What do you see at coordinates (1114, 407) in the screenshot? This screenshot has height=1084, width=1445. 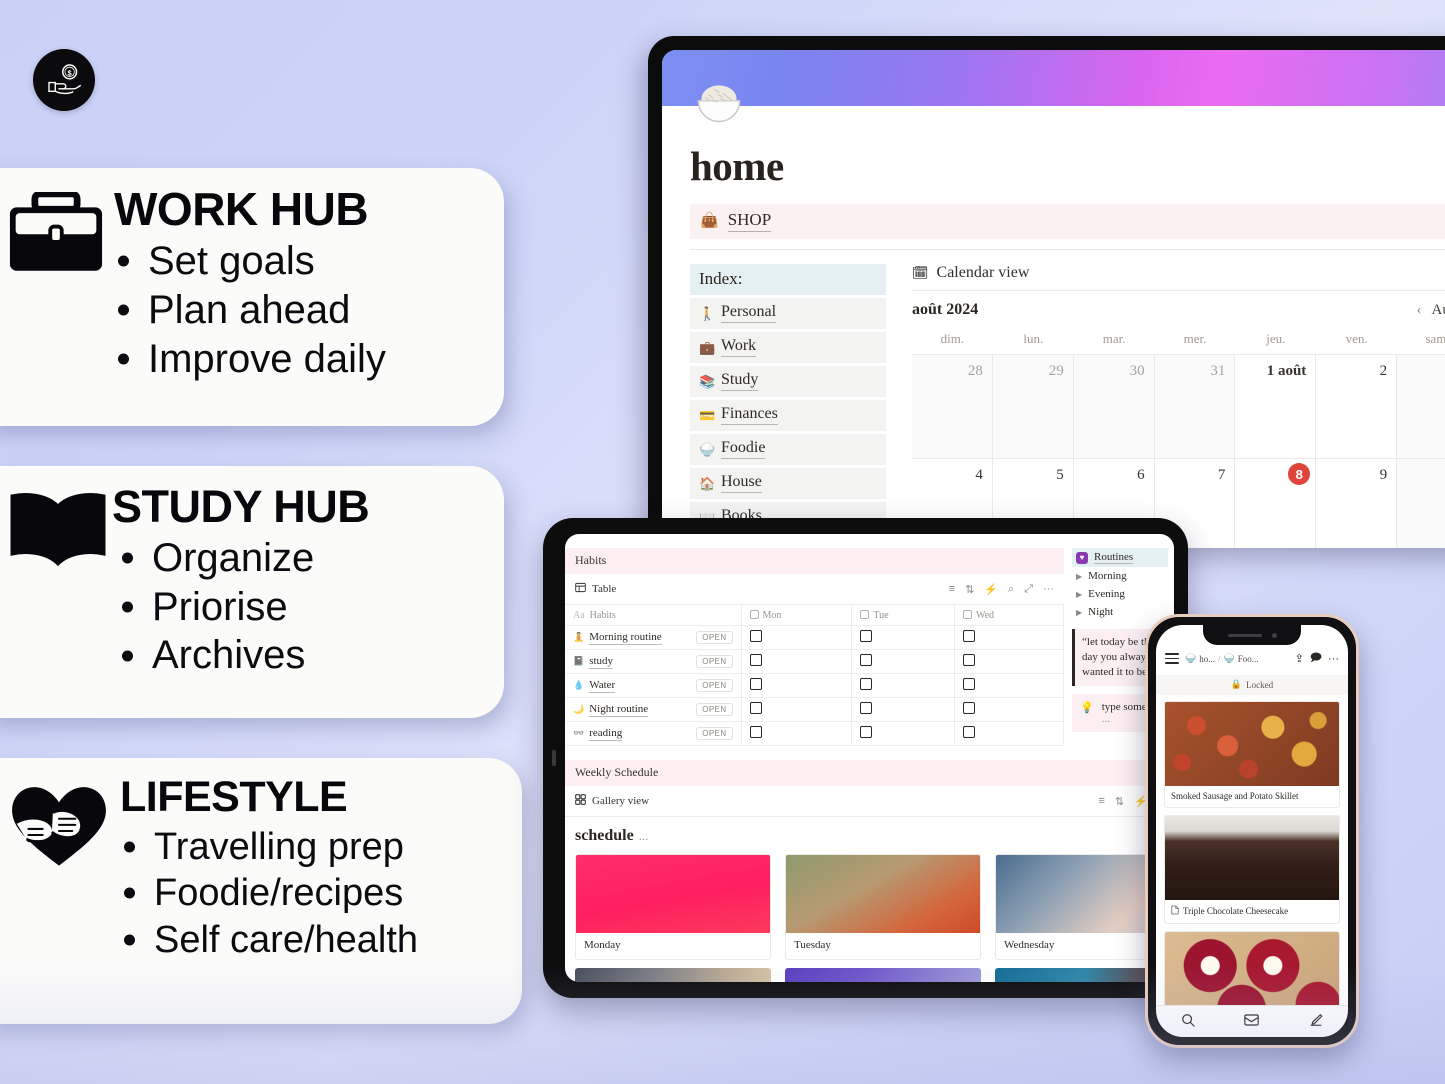 I see `calendar-cell: 30` at bounding box center [1114, 407].